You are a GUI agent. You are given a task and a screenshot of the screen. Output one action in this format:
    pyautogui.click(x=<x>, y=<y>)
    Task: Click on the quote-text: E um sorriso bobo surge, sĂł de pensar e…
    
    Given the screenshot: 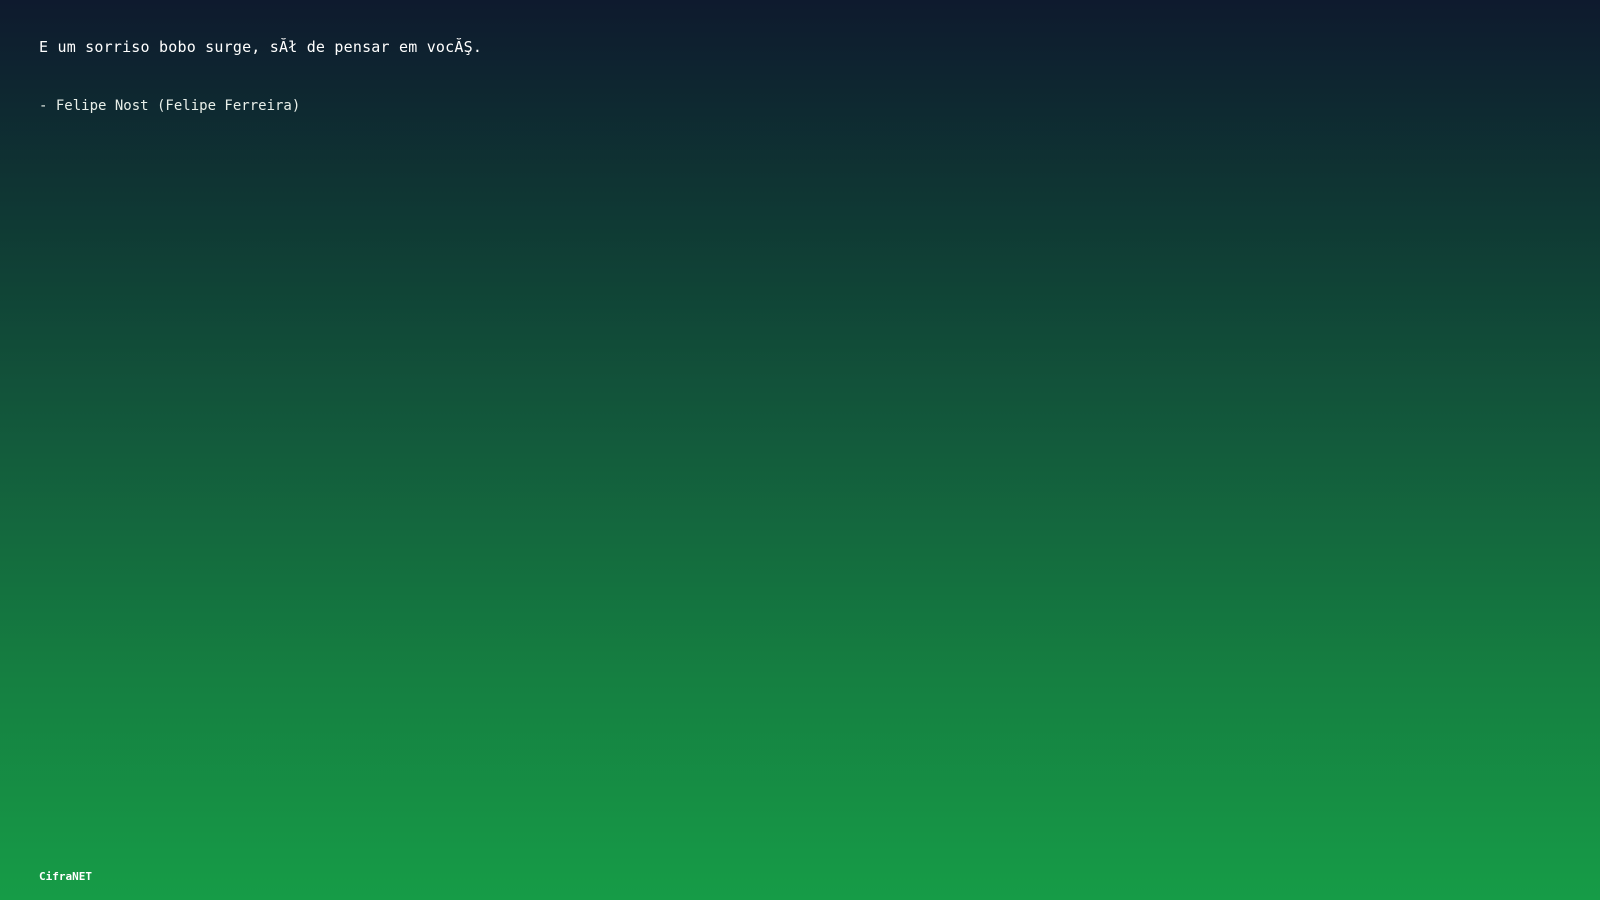 What is the action you would take?
    pyautogui.click(x=261, y=47)
    